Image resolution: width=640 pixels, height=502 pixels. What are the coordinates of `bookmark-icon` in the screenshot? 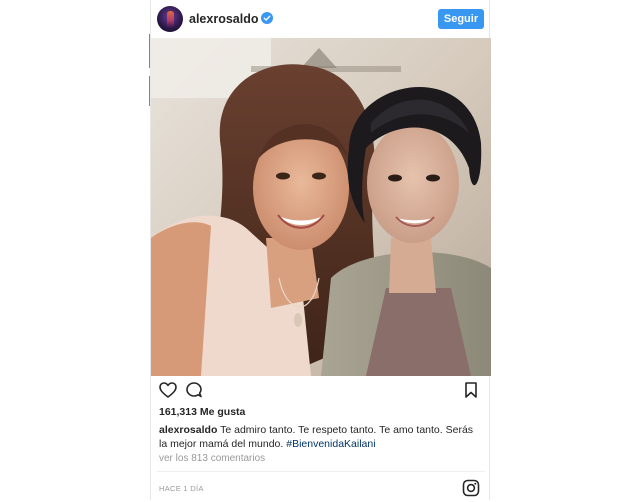 It's located at (471, 390).